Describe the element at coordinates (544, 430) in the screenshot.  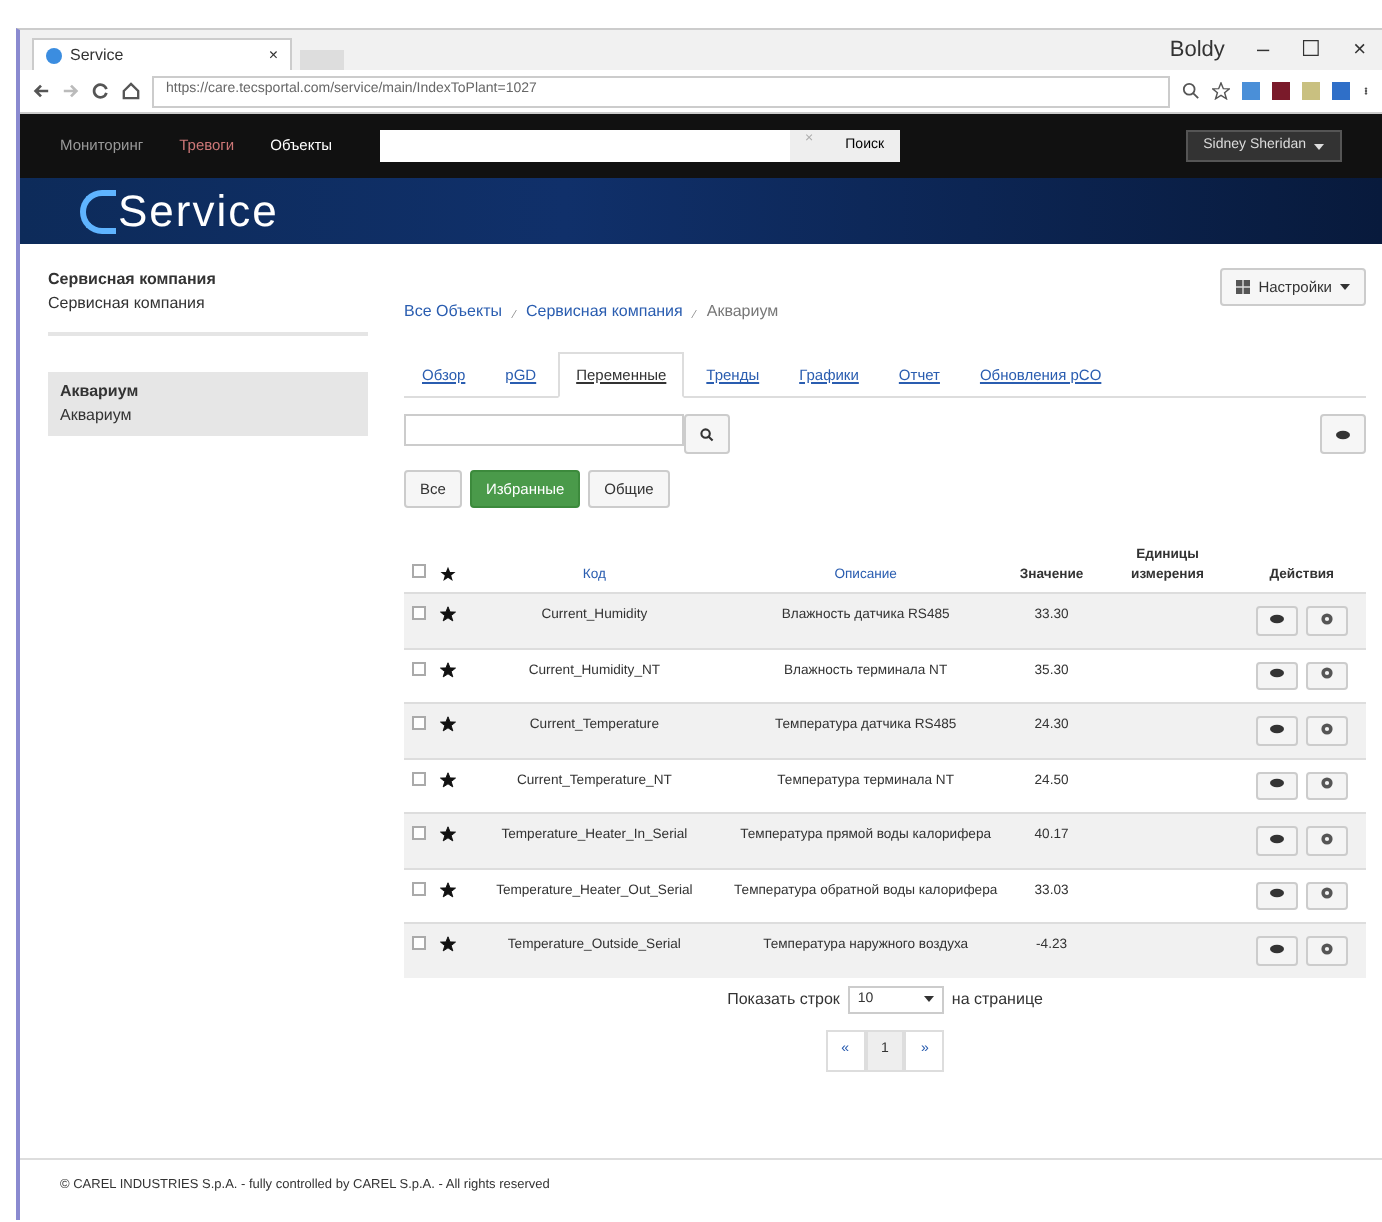
I see `filter-field` at that location.